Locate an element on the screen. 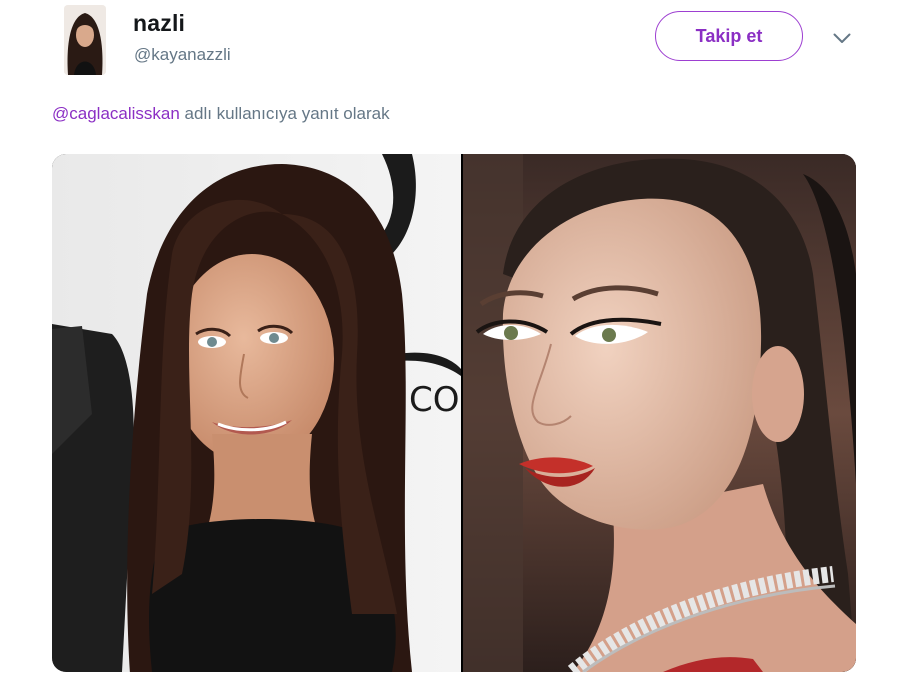 This screenshot has width=900, height=684. chevron-down-icon is located at coordinates (842, 38).